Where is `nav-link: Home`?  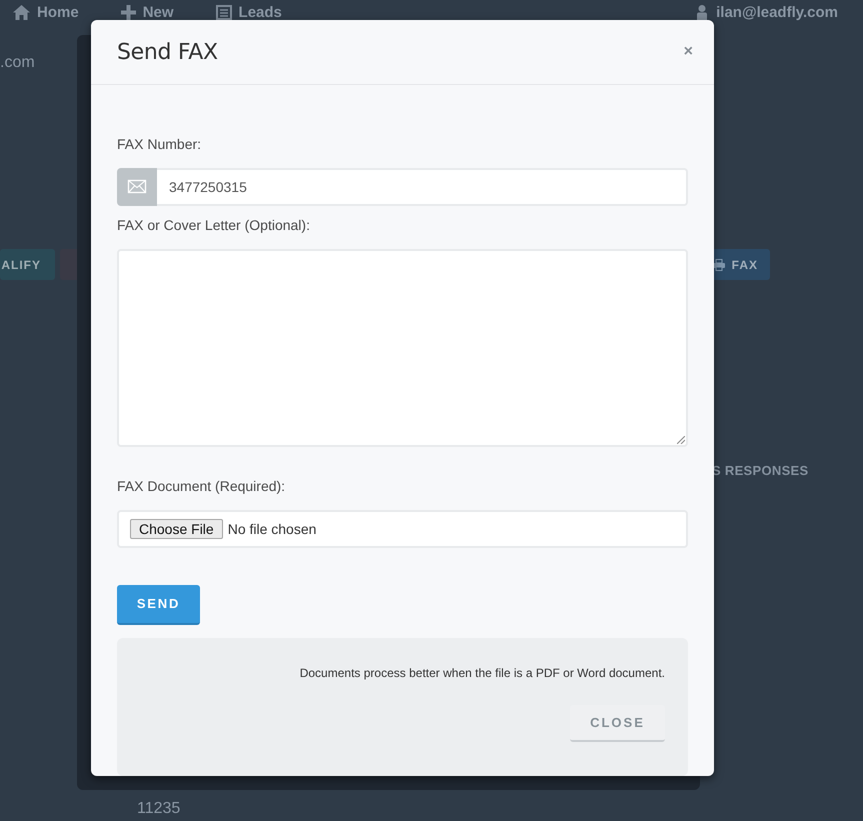
nav-link: Home is located at coordinates (46, 12).